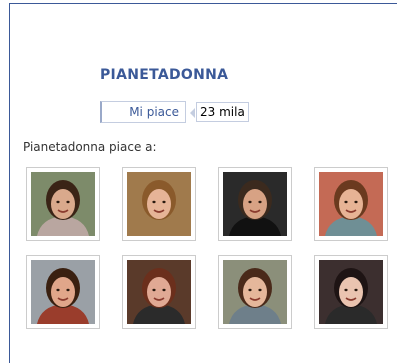 This screenshot has width=397, height=363. What do you see at coordinates (164, 75) in the screenshot?
I see `page-name-link: PIANETADONNA` at bounding box center [164, 75].